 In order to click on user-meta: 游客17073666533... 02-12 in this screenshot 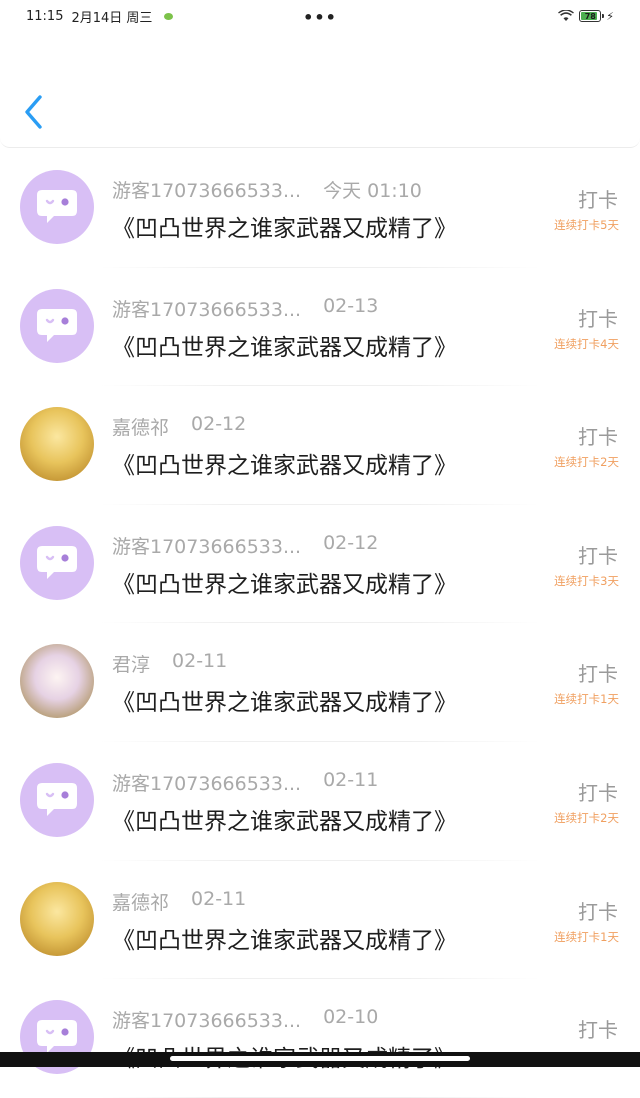, I will do `click(245, 545)`.